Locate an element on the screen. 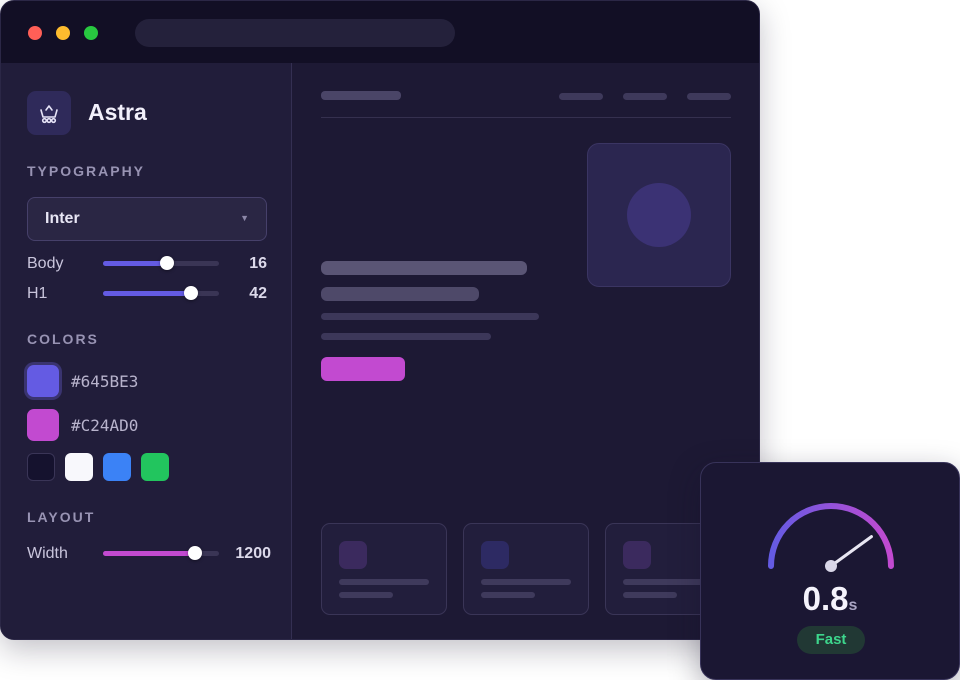  colors-section-label: COLORS is located at coordinates (63, 339).